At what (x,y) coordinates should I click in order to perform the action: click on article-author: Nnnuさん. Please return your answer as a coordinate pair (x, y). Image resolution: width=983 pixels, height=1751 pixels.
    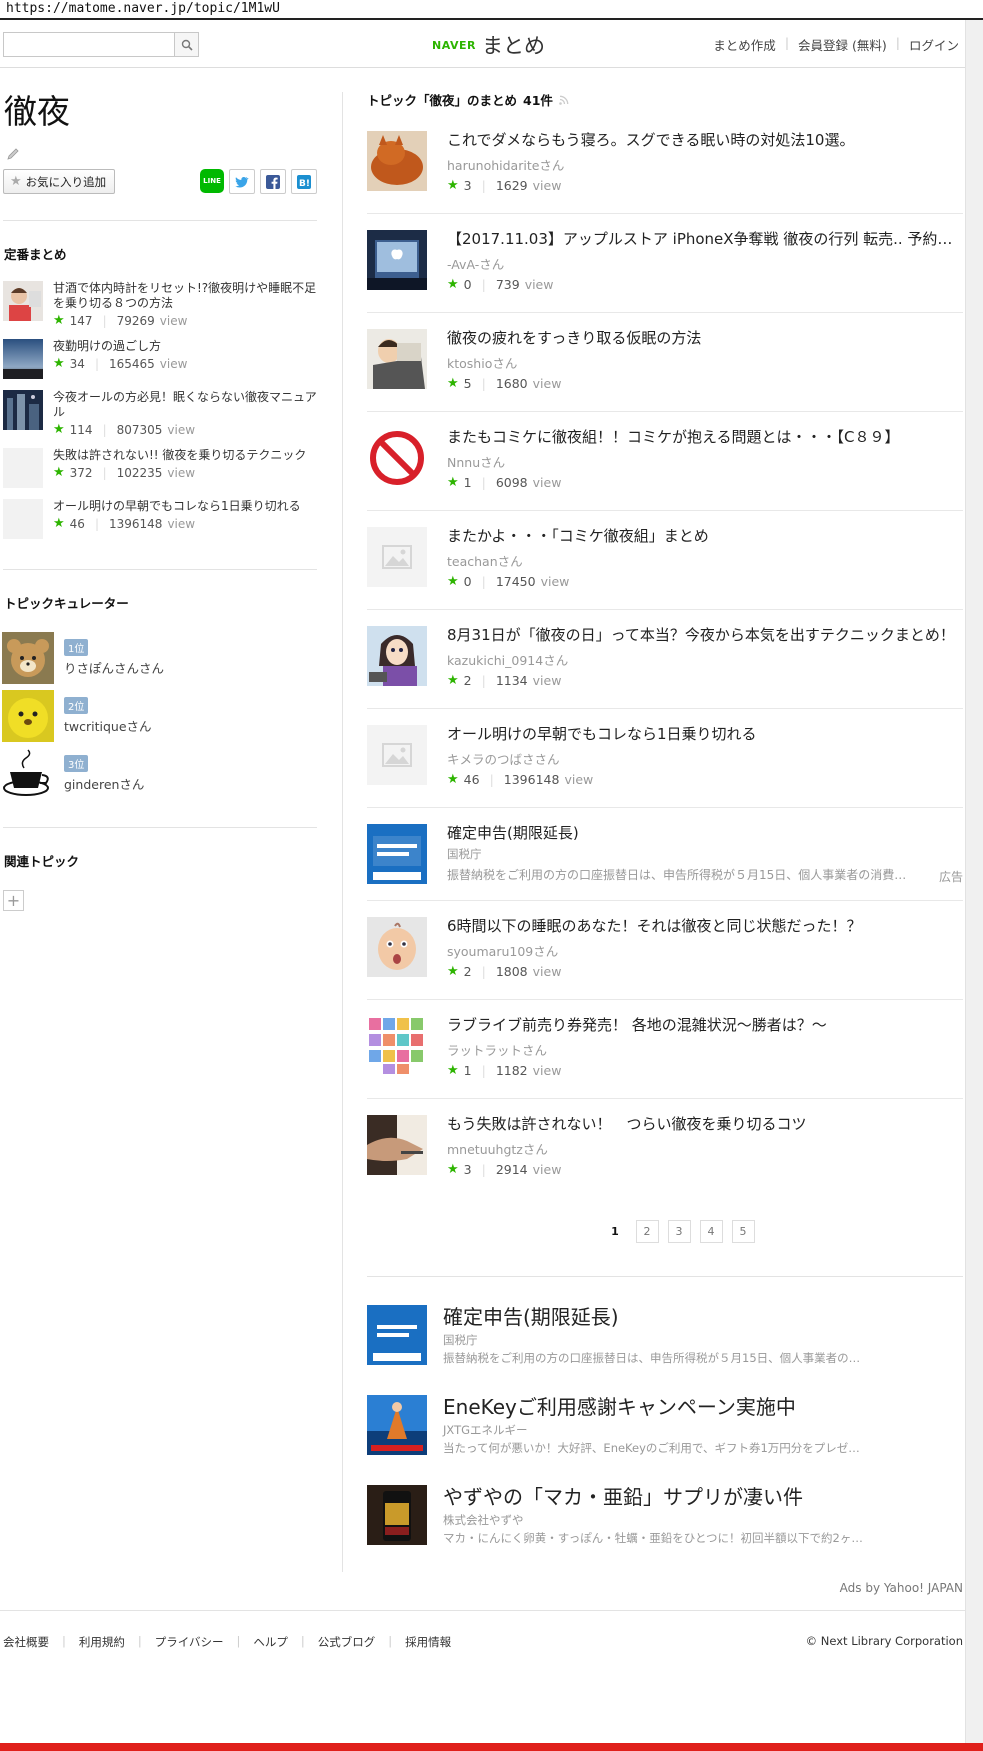
    Looking at the image, I should click on (705, 461).